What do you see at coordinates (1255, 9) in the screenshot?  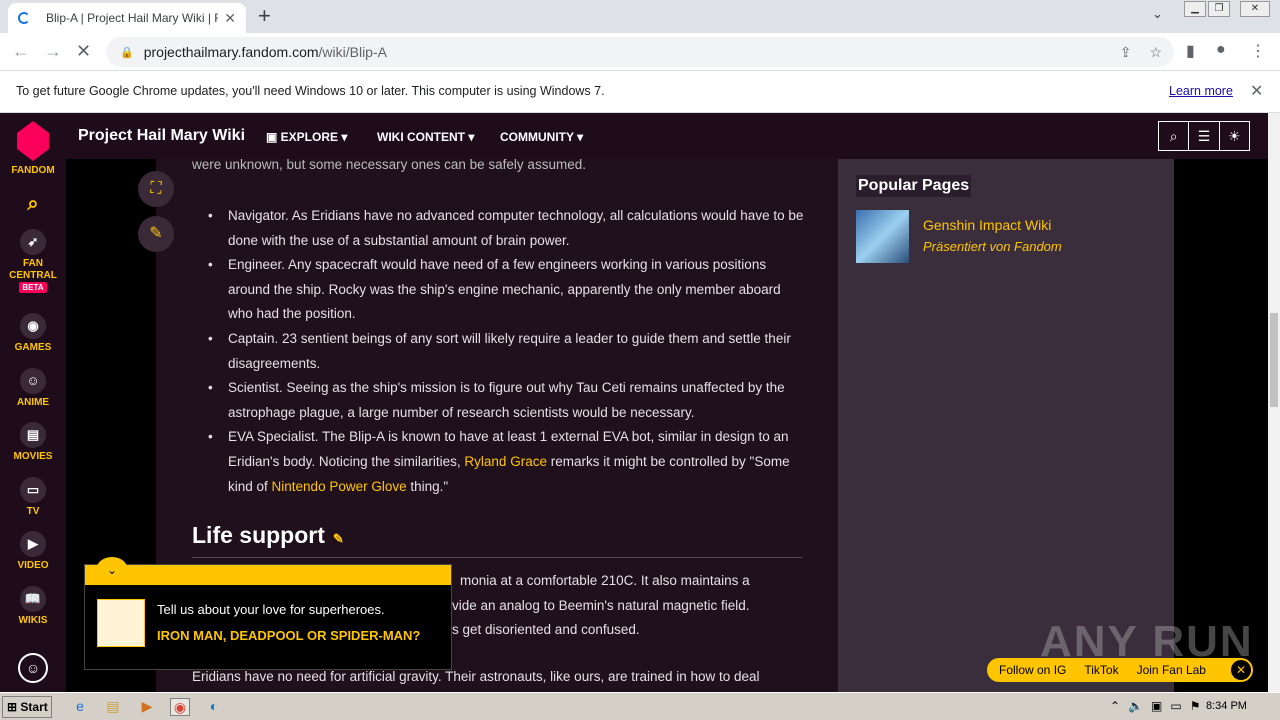 I see `window-close-button: ✕` at bounding box center [1255, 9].